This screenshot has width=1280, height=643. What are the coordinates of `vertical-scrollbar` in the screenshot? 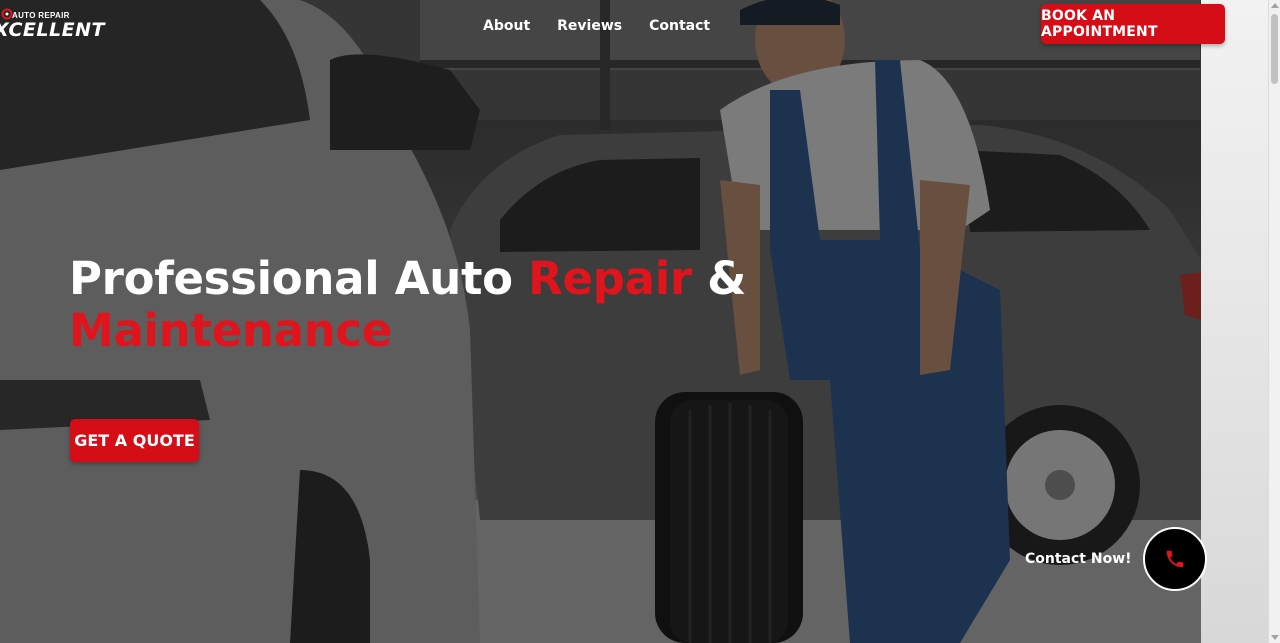 It's located at (1274, 321).